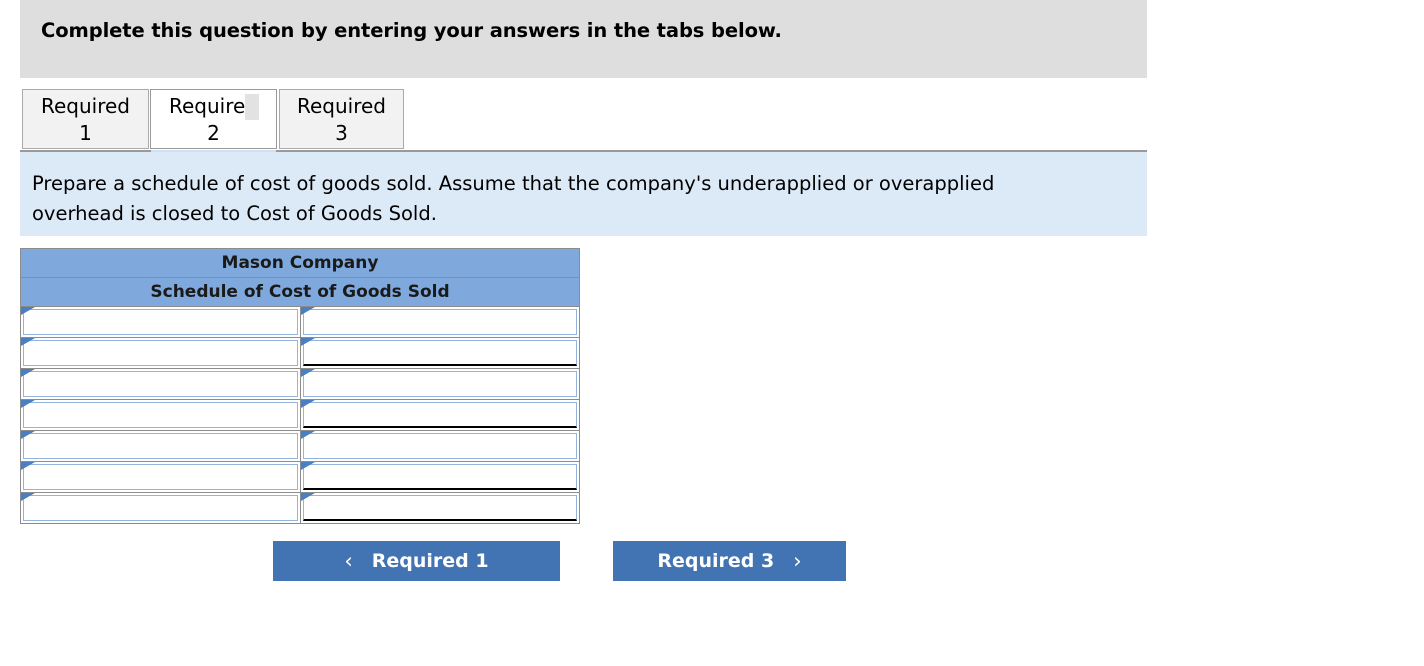 Image resolution: width=1424 pixels, height=666 pixels. I want to click on tab-required-2: Required 2, so click(213, 119).